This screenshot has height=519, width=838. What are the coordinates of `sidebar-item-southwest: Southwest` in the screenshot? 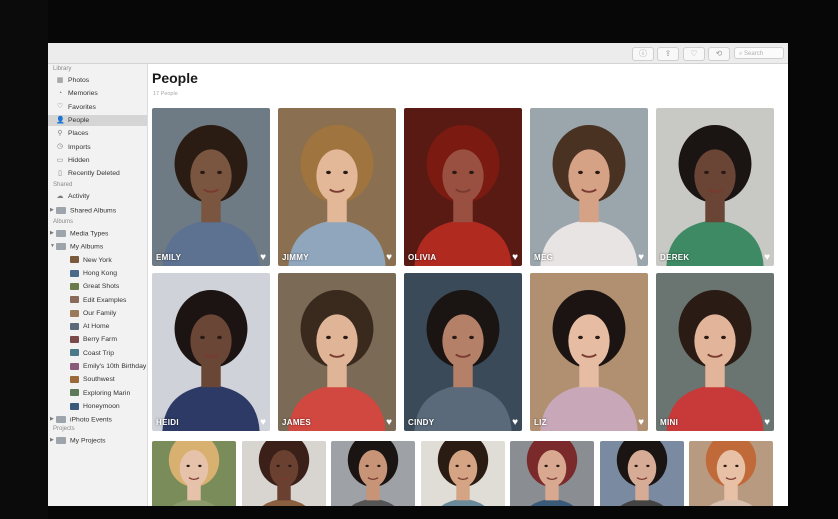 It's located at (108, 379).